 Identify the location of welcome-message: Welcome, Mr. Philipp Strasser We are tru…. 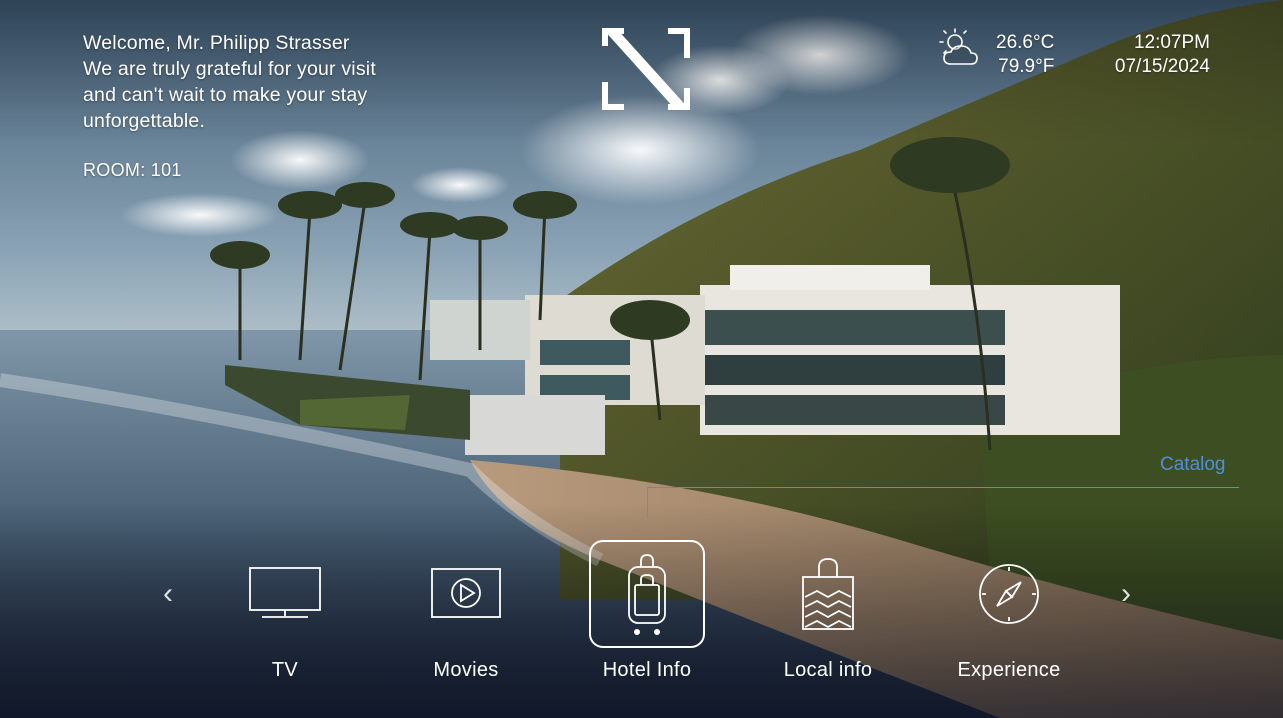
(229, 82).